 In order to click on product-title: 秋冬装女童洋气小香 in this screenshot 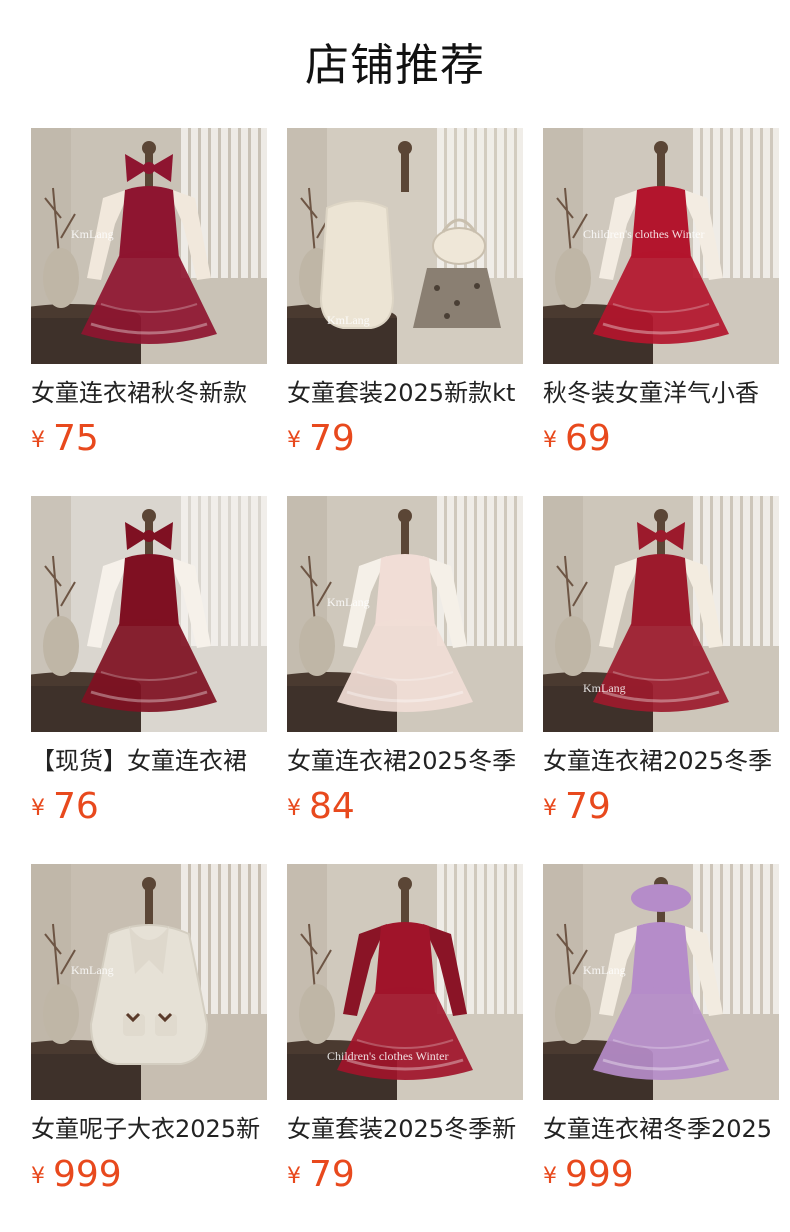, I will do `click(661, 393)`.